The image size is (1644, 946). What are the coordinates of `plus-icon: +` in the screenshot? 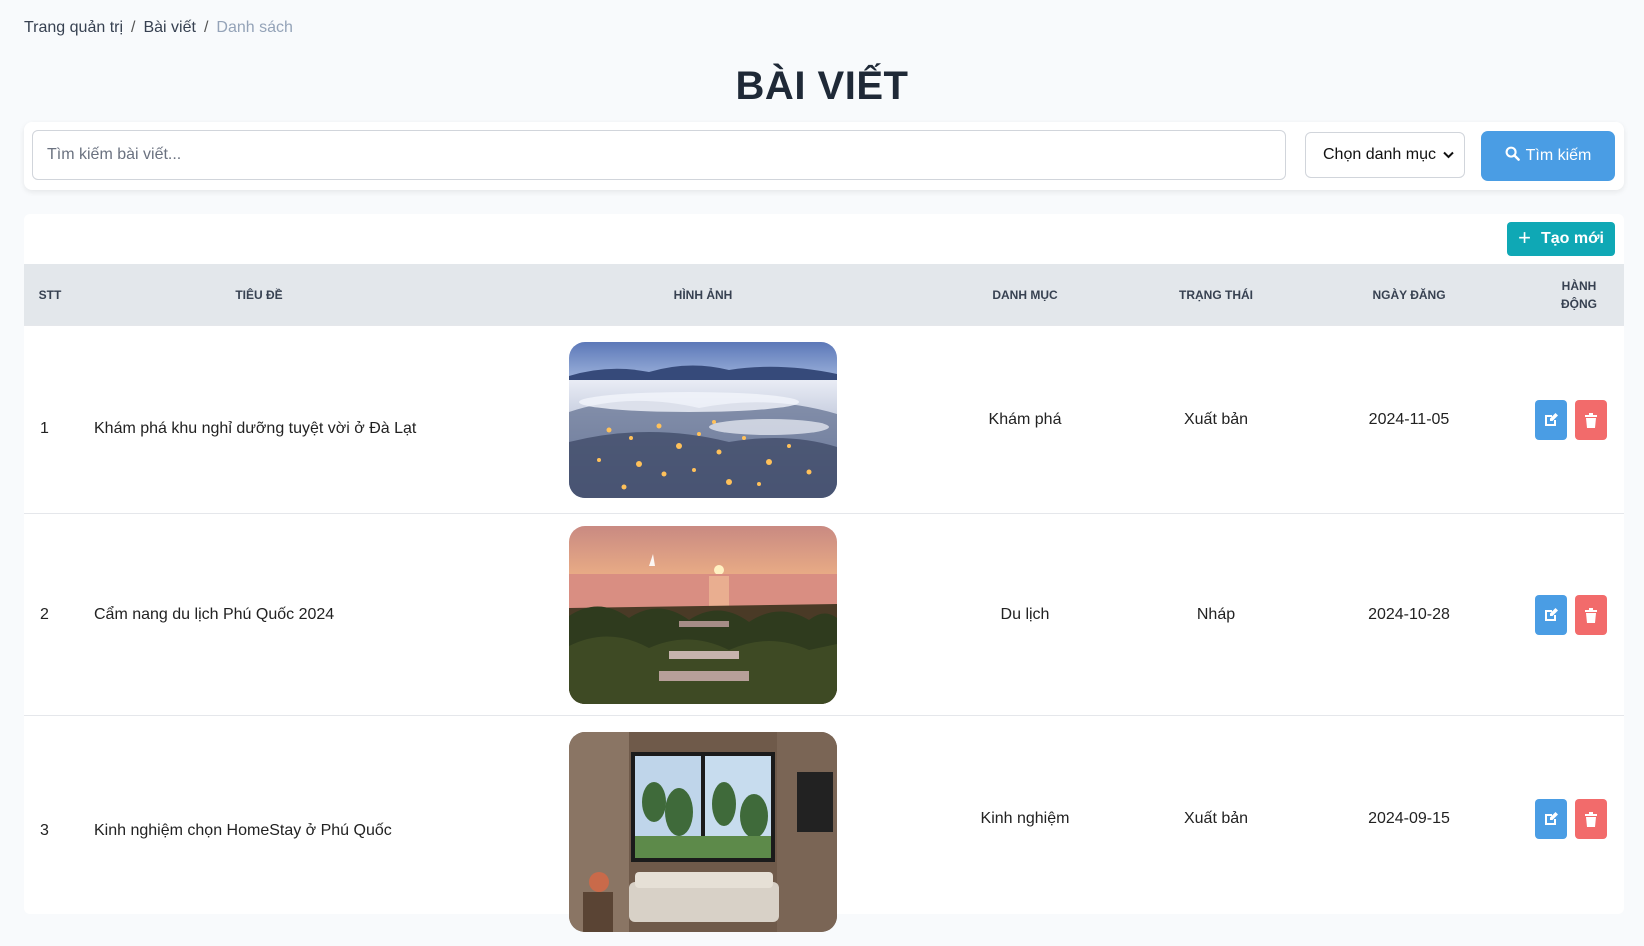 It's located at (1524, 237).